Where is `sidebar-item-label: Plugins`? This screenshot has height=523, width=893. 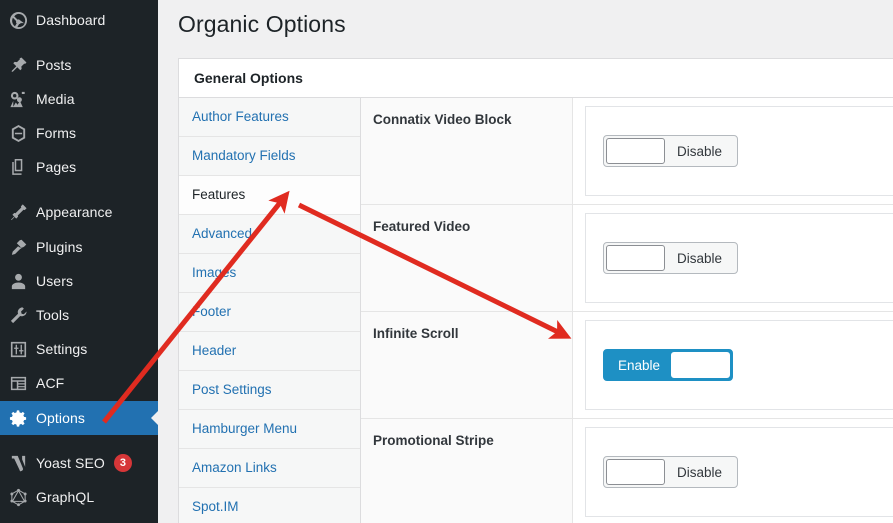 sidebar-item-label: Plugins is located at coordinates (59, 247).